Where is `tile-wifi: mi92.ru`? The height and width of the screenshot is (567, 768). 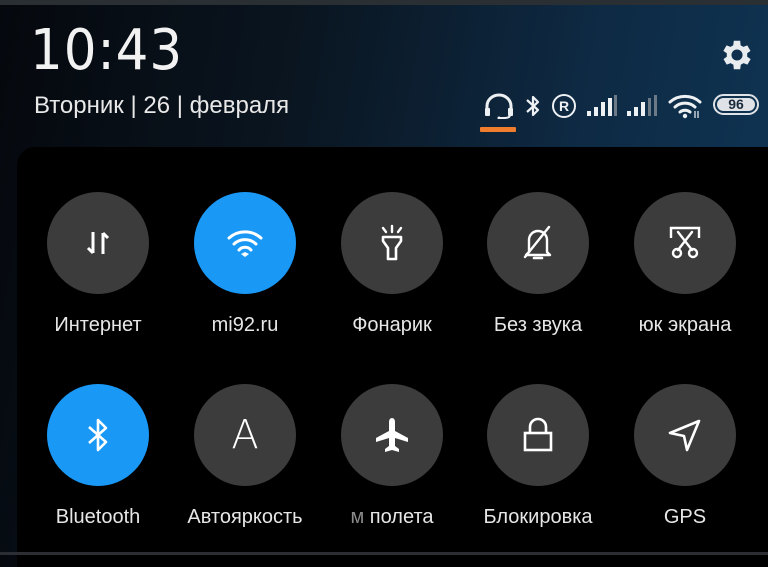
tile-wifi: mi92.ru is located at coordinates (245, 264).